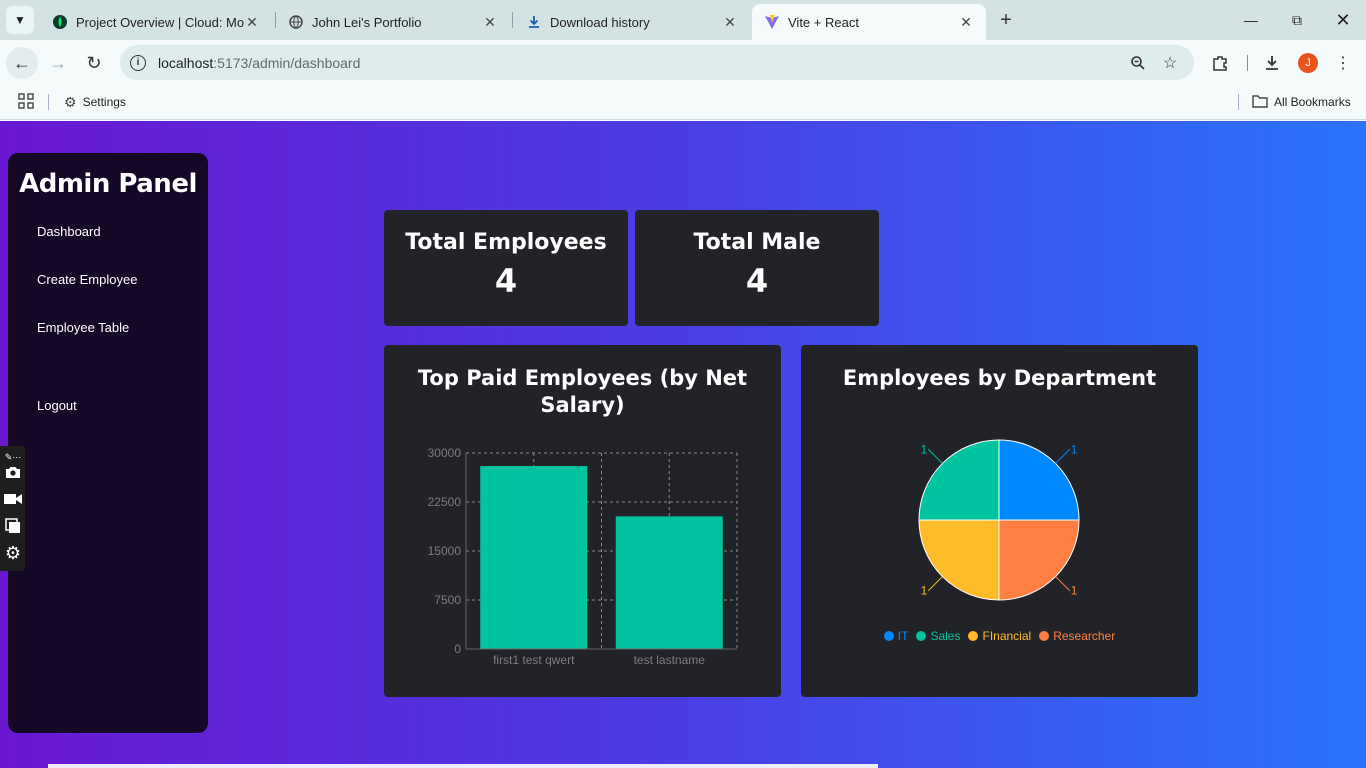  I want to click on sidebar-link-logout: Logout, so click(57, 405).